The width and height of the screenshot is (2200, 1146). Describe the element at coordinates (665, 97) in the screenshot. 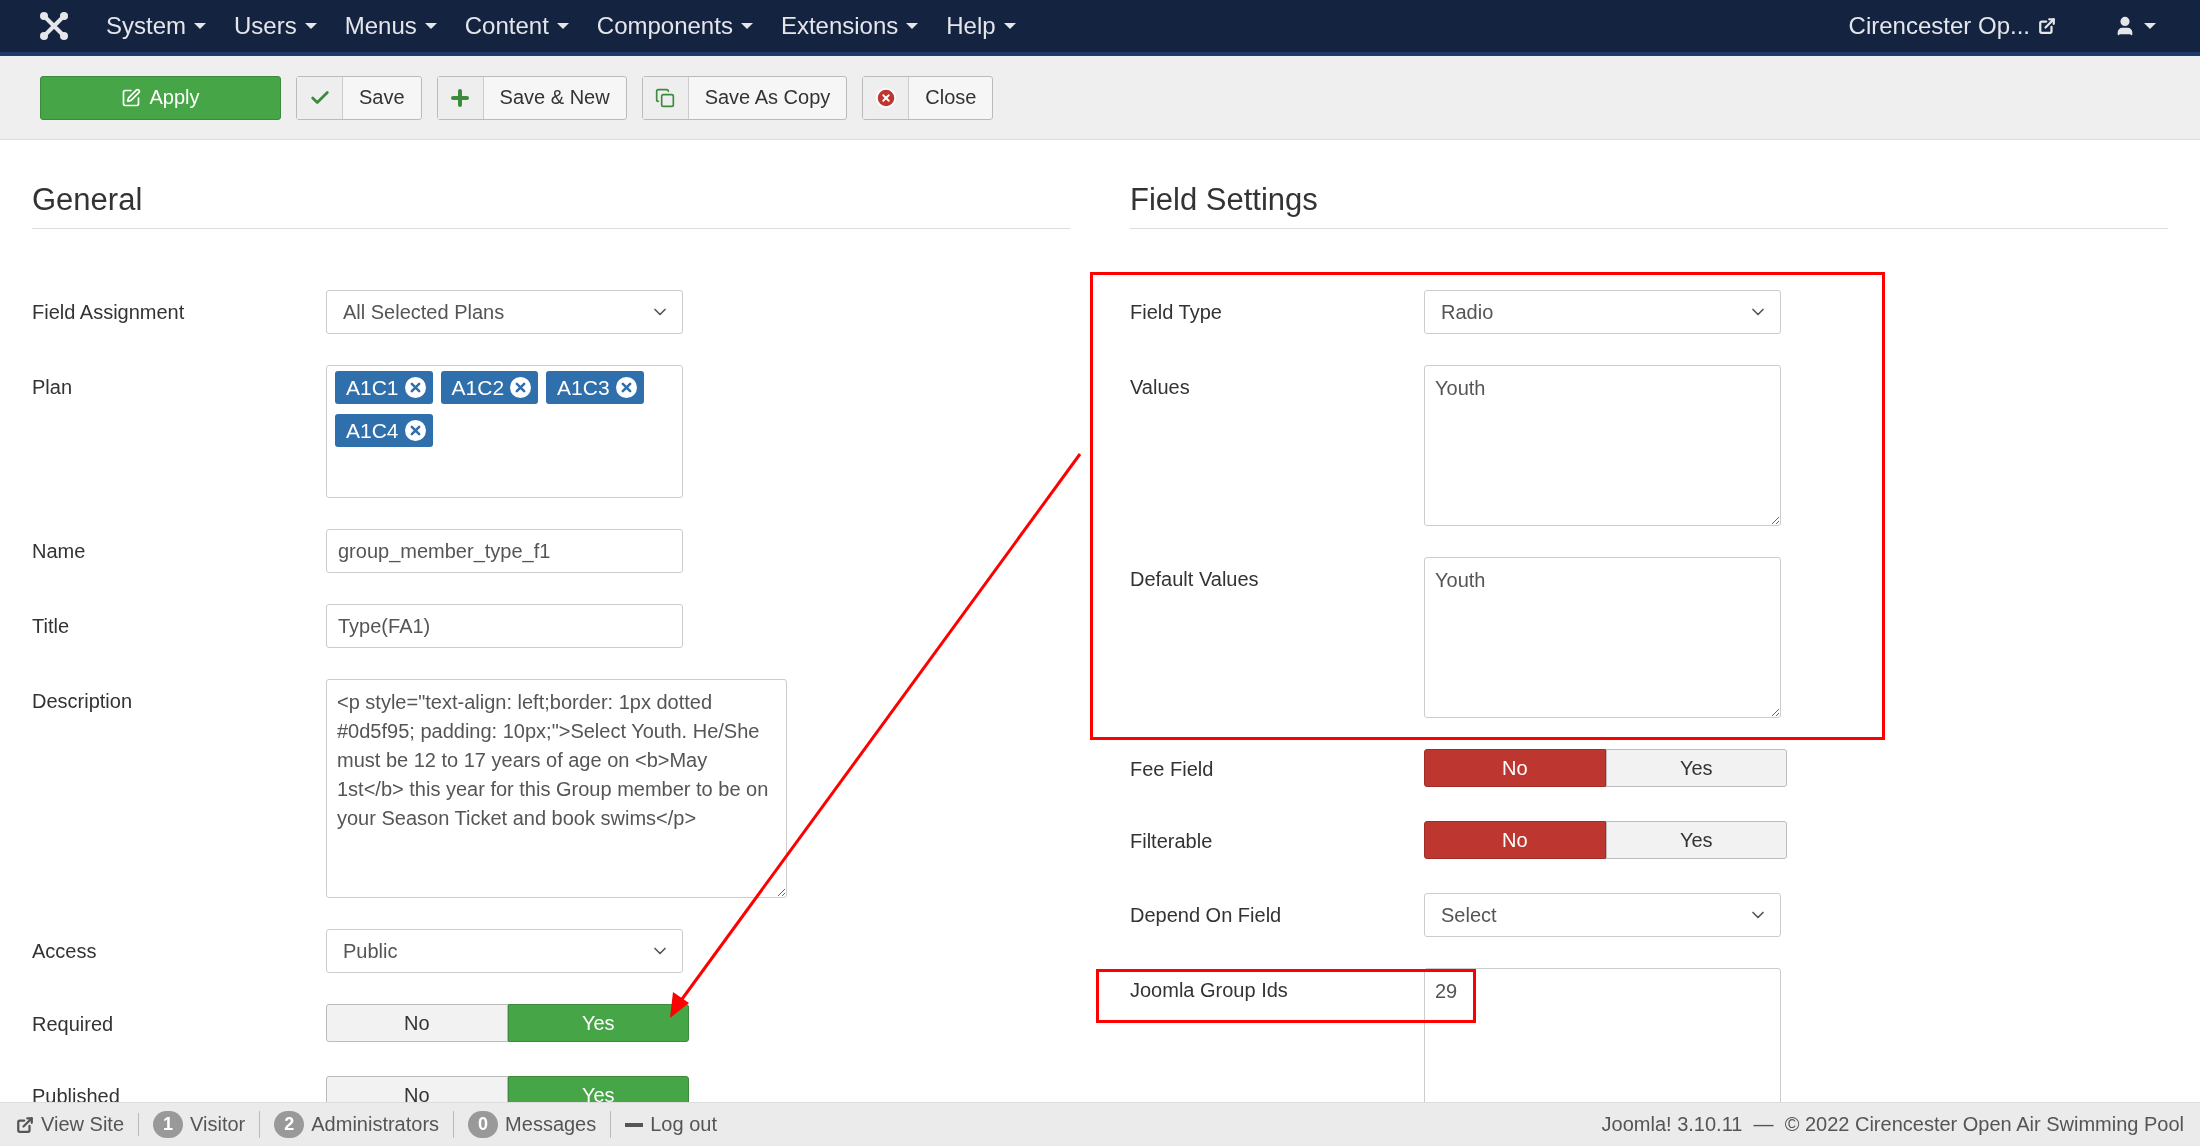

I see `copy-icon` at that location.